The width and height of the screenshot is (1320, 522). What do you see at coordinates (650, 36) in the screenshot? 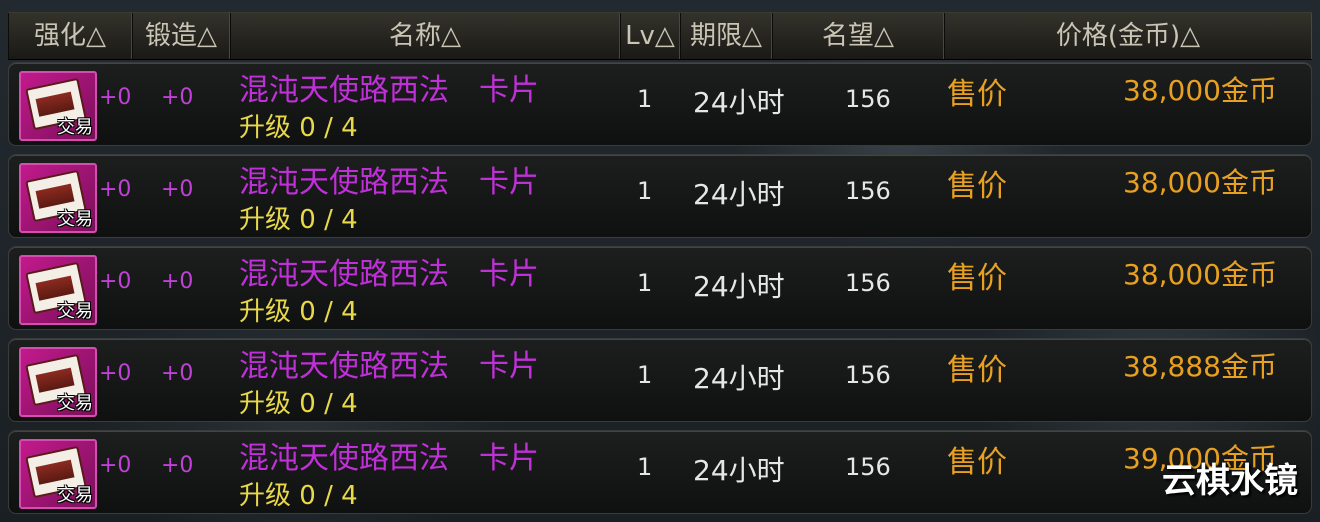
I see `column-header-lv: Lv△` at bounding box center [650, 36].